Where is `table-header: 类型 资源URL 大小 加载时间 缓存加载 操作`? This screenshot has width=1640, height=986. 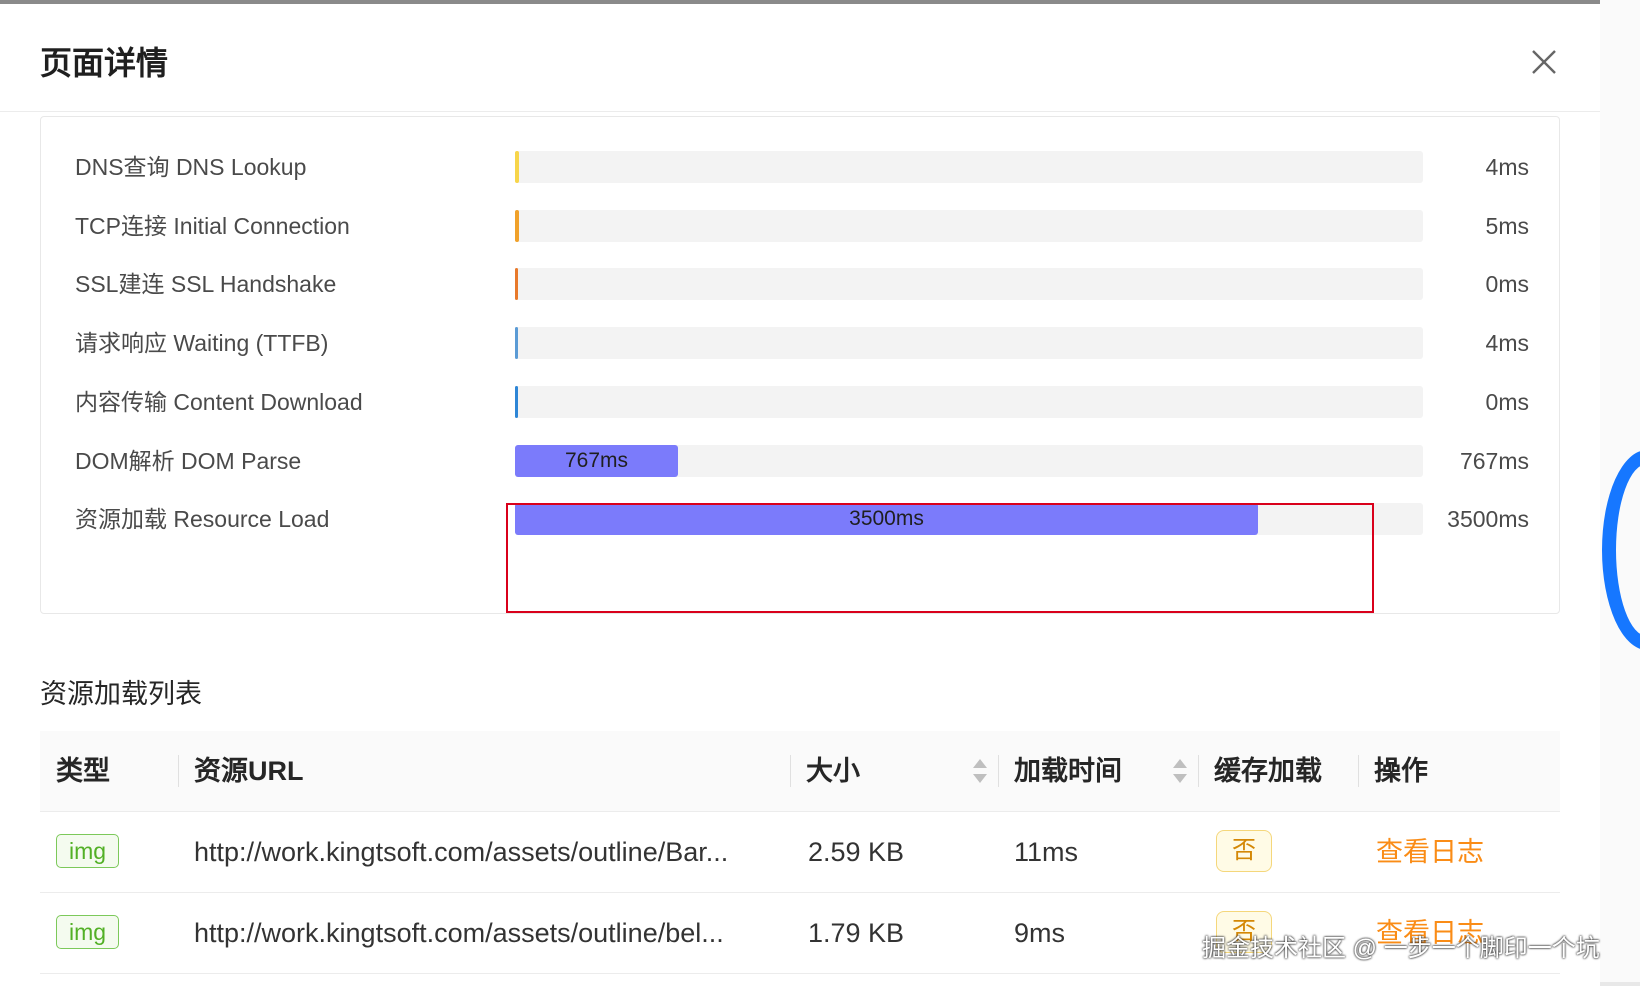
table-header: 类型 资源URL 大小 加载时间 缓存加载 操作 is located at coordinates (800, 771).